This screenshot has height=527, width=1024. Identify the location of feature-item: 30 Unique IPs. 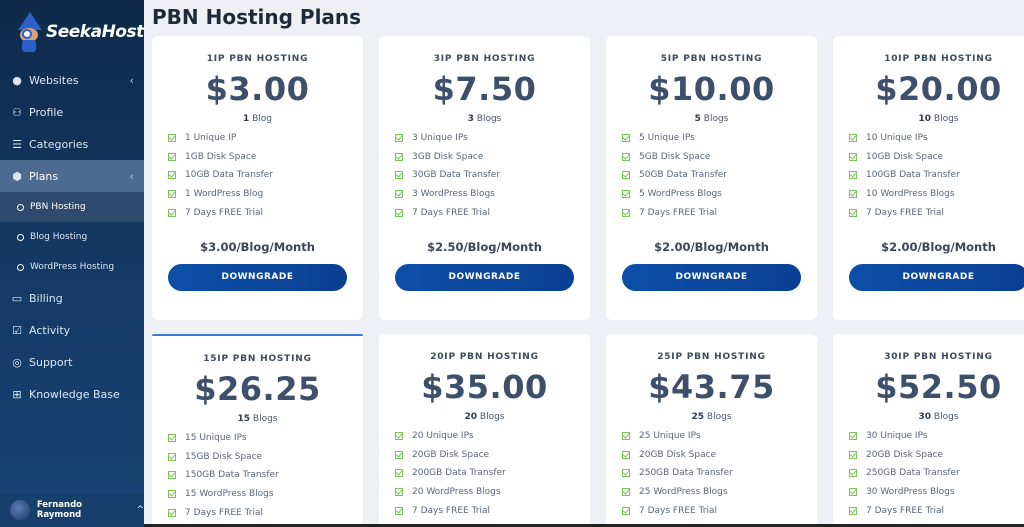
(936, 436).